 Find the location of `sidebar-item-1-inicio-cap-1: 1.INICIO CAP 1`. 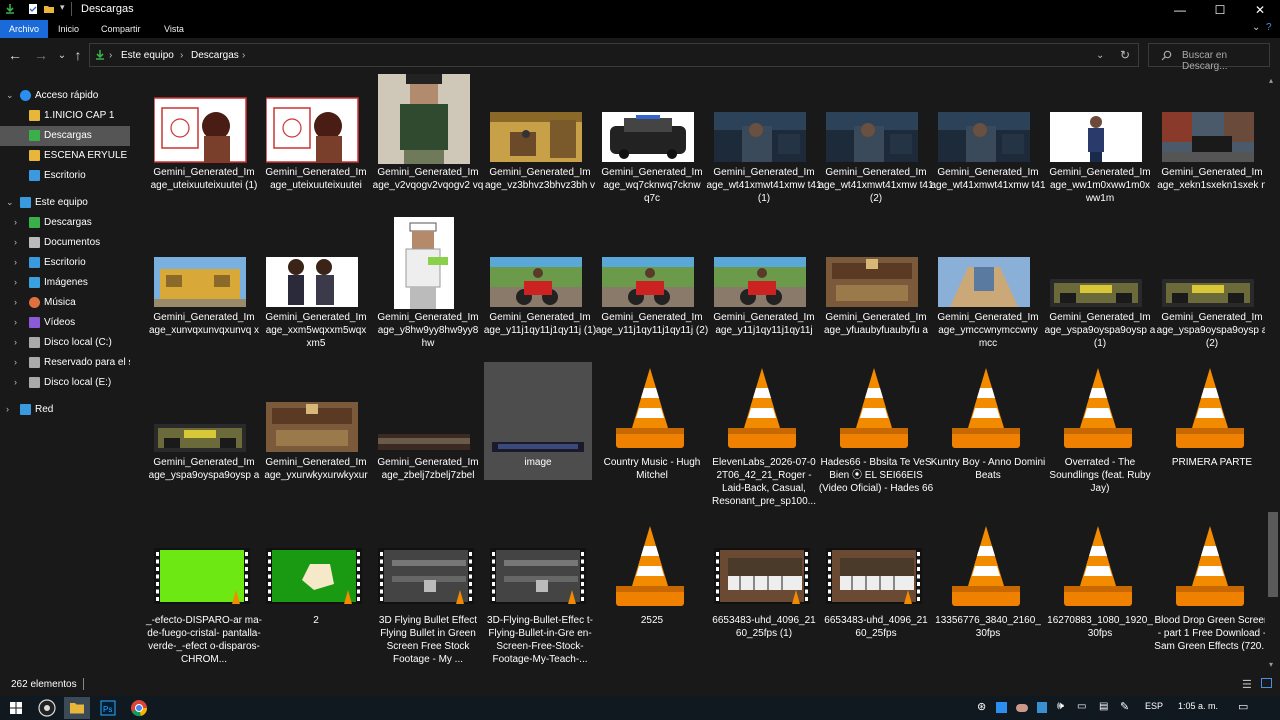

sidebar-item-1-inicio-cap-1: 1.INICIO CAP 1 is located at coordinates (65, 116).